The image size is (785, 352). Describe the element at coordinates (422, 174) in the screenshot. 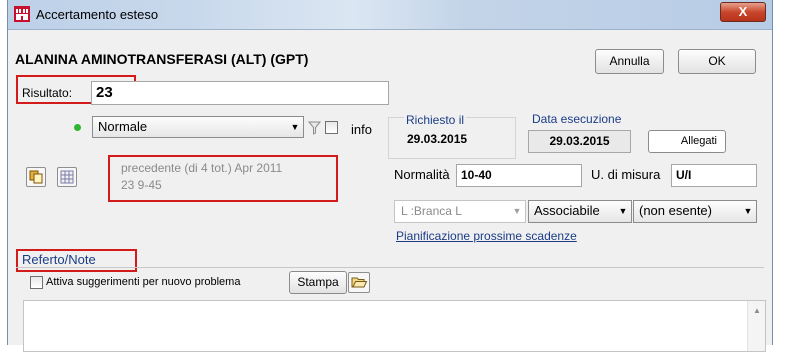

I see `normalita-label: Normalità` at that location.